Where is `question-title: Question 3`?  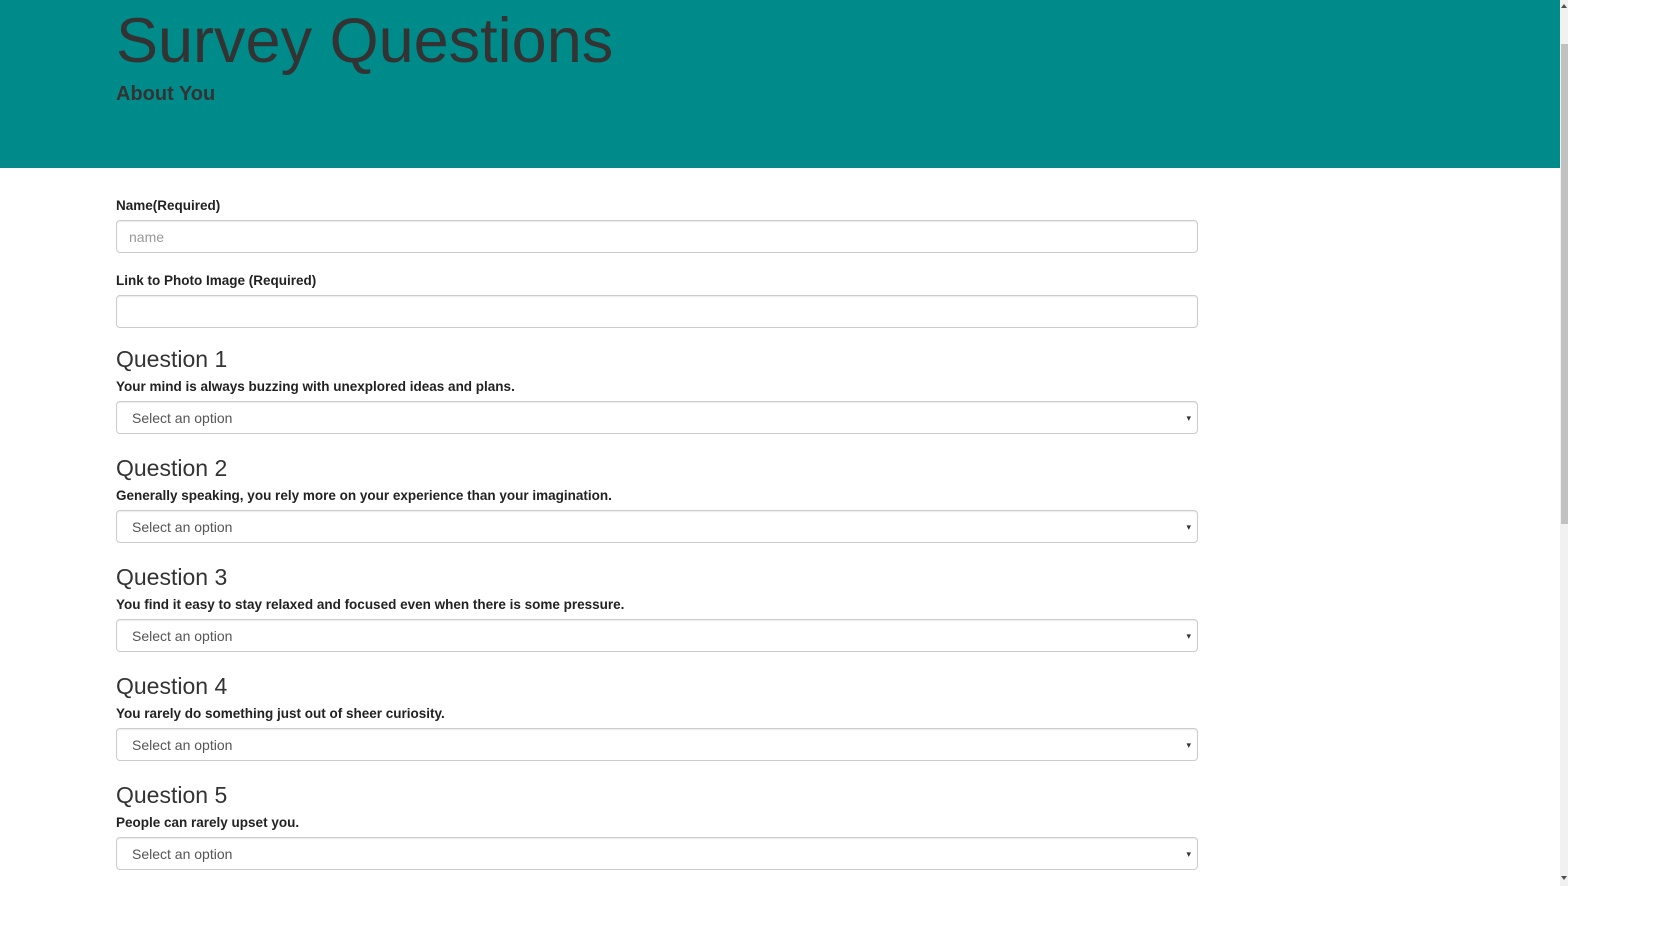
question-title: Question 3 is located at coordinates (172, 577).